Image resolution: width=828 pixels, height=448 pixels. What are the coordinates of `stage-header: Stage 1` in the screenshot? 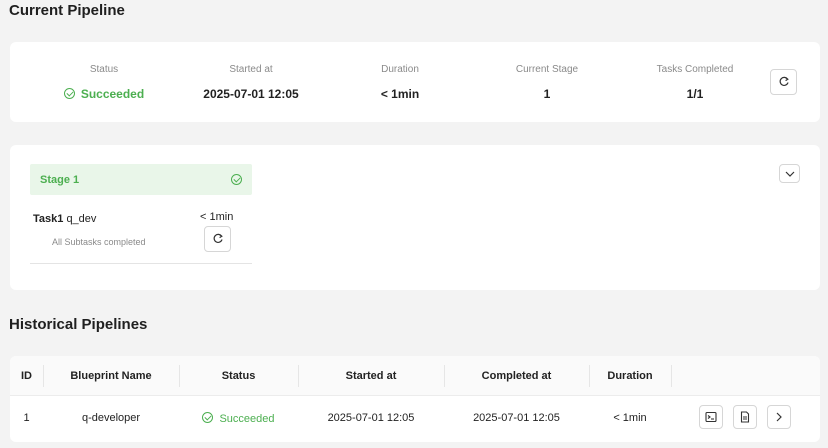 It's located at (141, 179).